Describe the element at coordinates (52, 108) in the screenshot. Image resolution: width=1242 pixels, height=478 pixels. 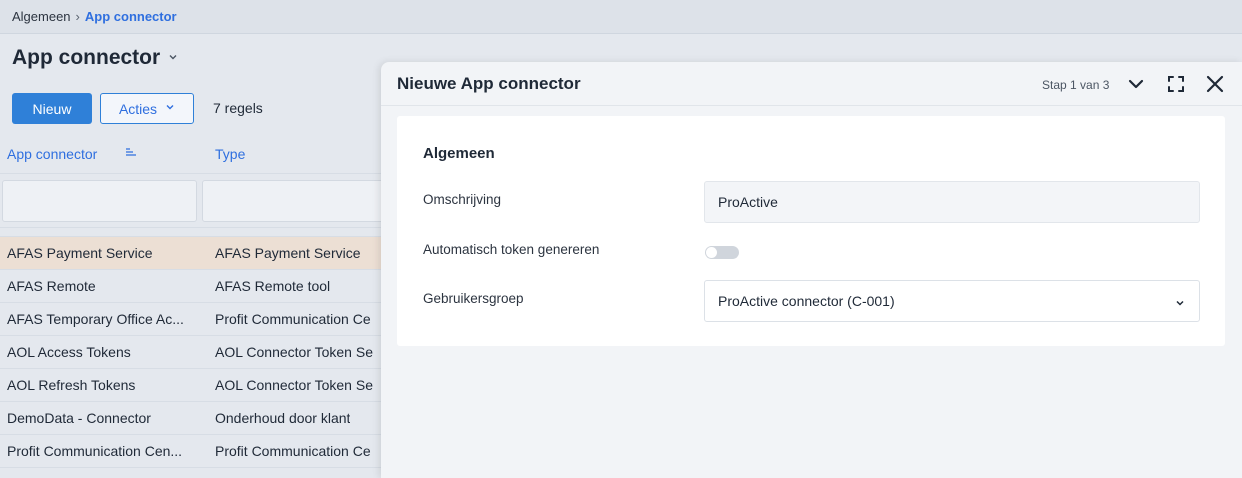
I see `new-button: Nieuw` at that location.